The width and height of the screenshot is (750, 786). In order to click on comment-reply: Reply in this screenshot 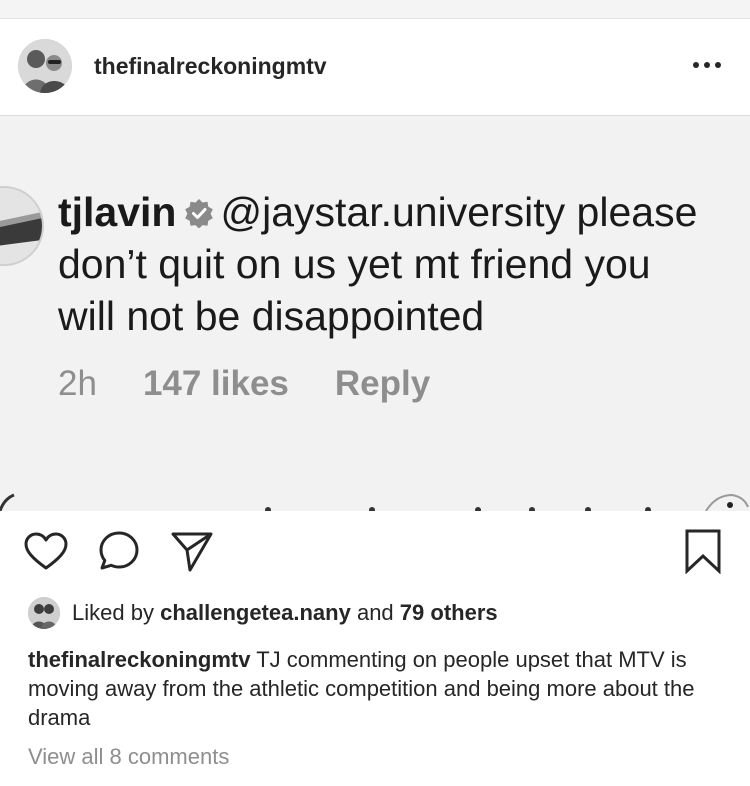, I will do `click(382, 383)`.